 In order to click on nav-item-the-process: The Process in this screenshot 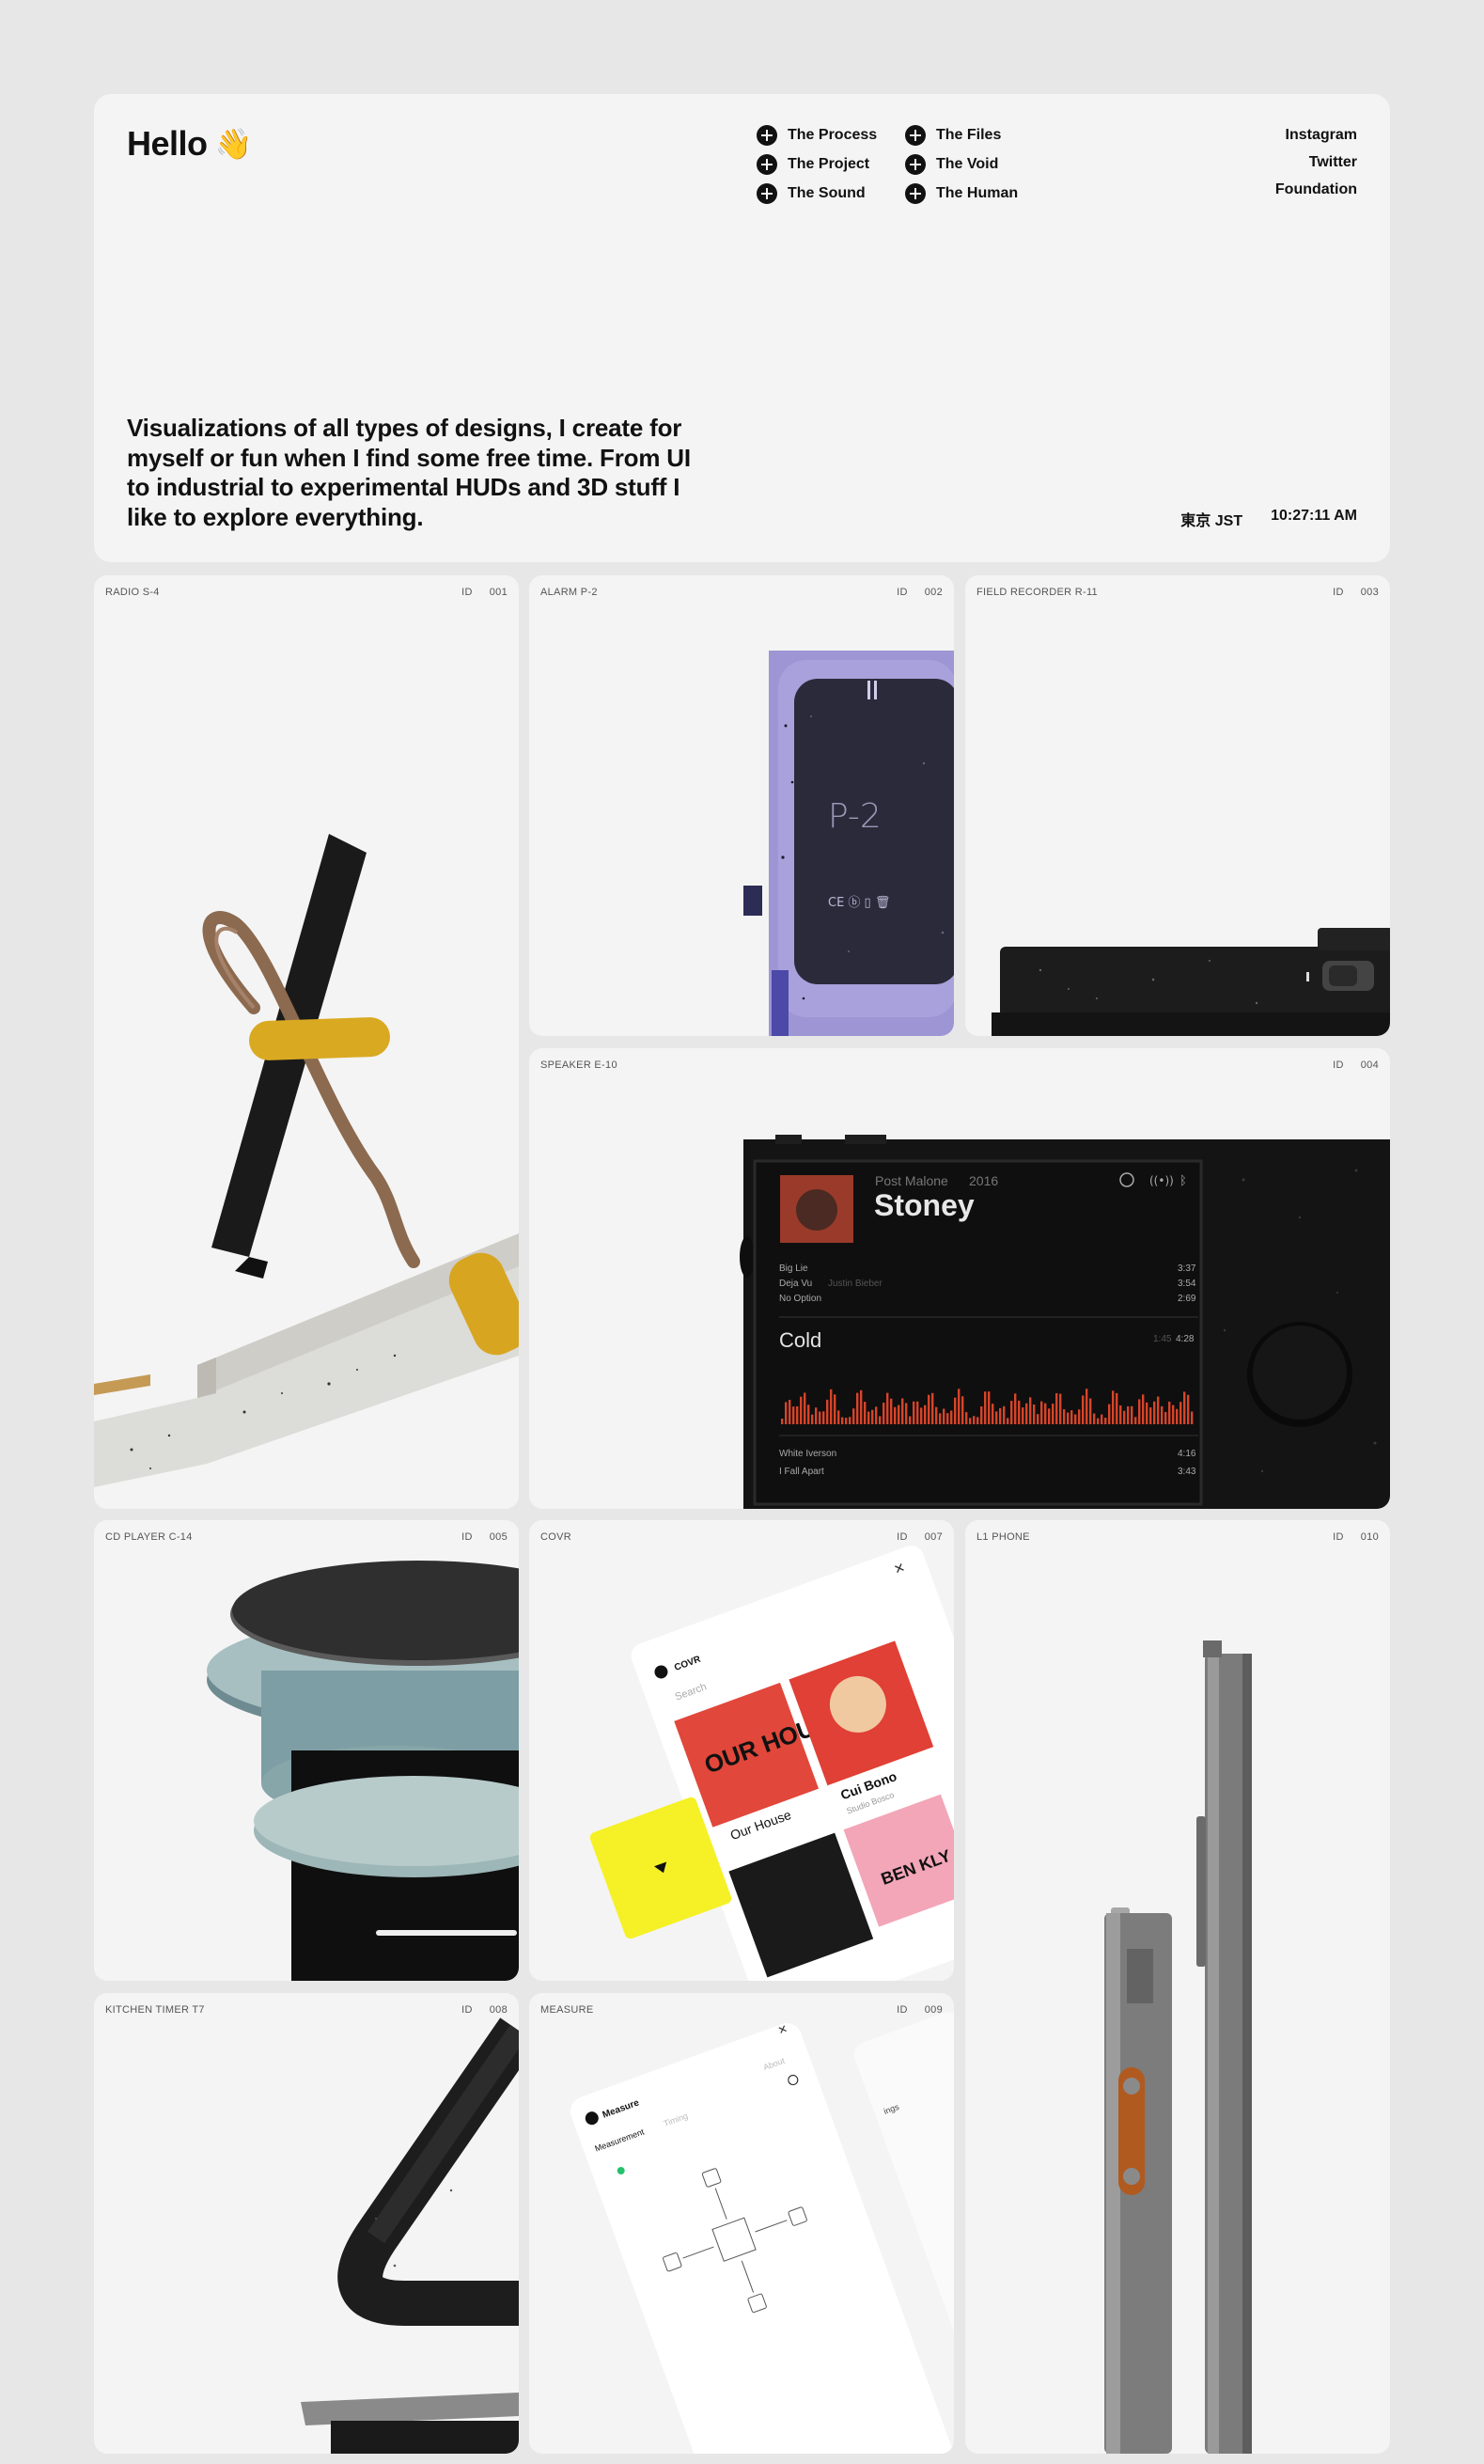, I will do `click(817, 135)`.